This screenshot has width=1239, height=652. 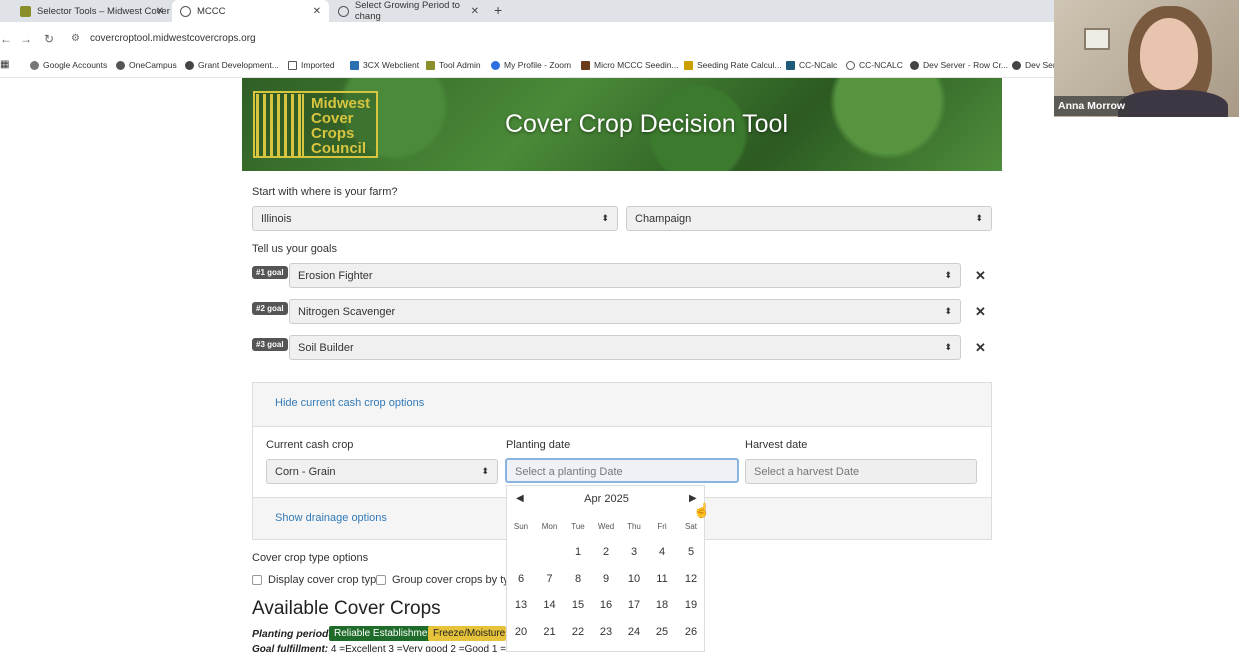 I want to click on group-by-type-label: Group cover crops by type, so click(x=457, y=580).